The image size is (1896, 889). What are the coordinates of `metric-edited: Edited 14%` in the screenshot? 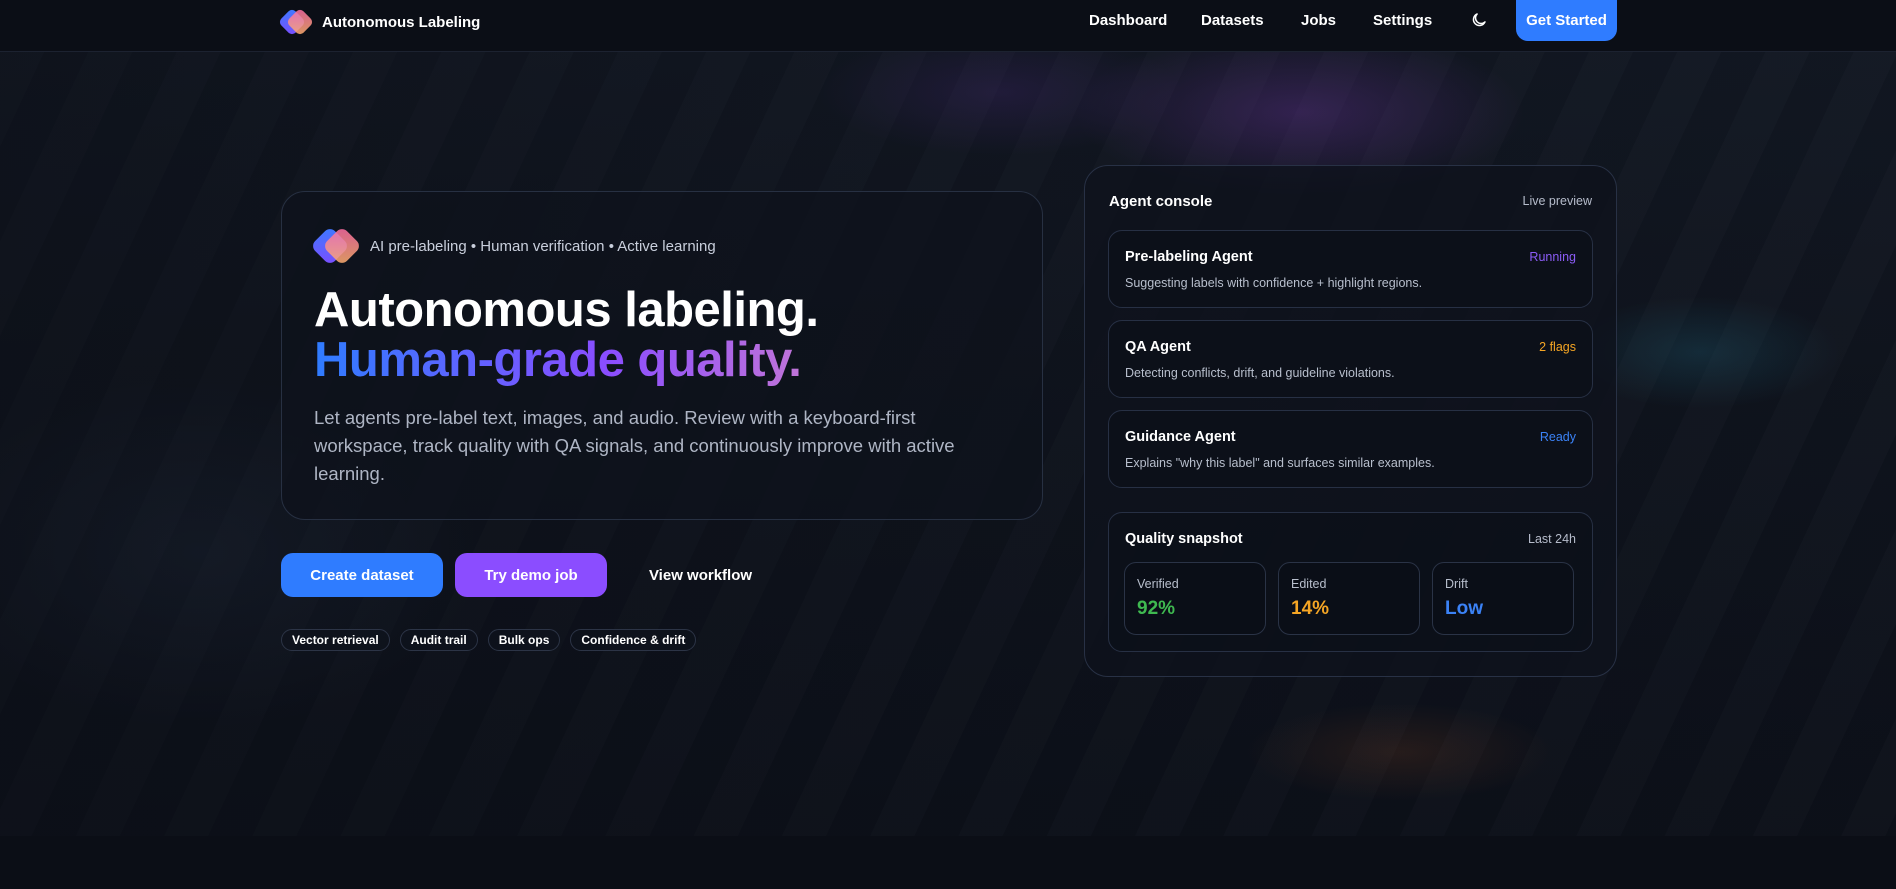 It's located at (1349, 598).